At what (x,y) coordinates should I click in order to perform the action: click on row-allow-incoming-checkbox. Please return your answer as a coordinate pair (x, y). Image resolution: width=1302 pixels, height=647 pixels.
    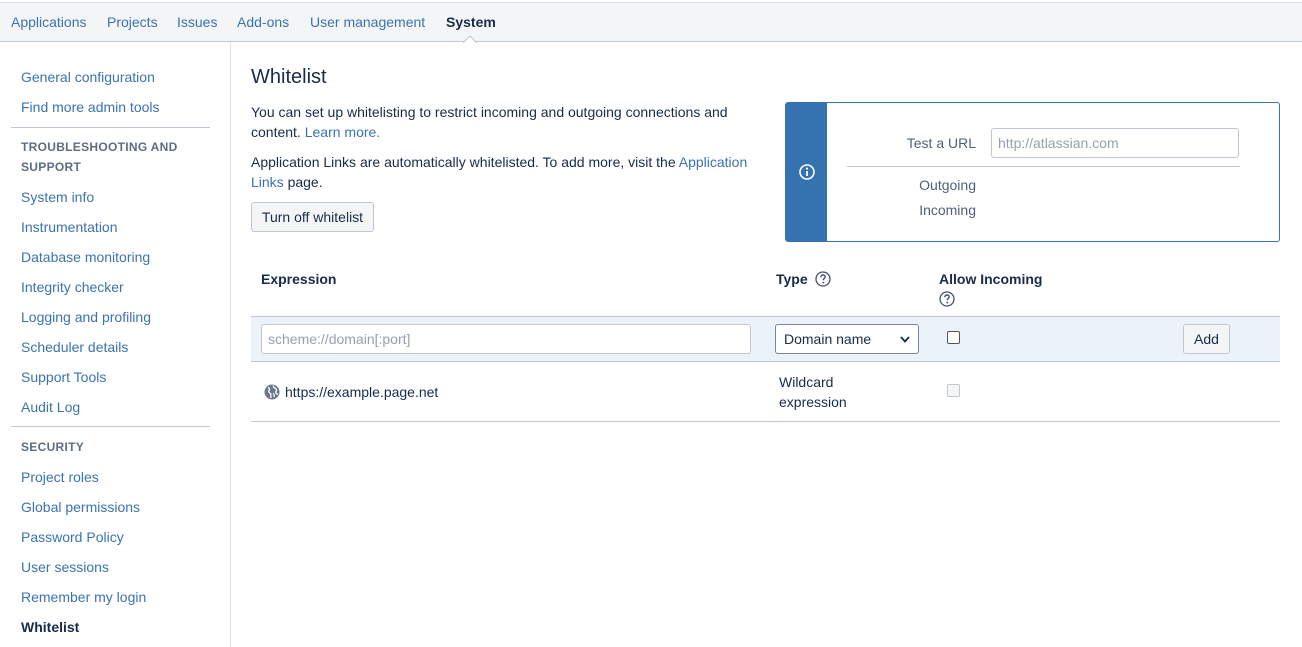
    Looking at the image, I should click on (953, 390).